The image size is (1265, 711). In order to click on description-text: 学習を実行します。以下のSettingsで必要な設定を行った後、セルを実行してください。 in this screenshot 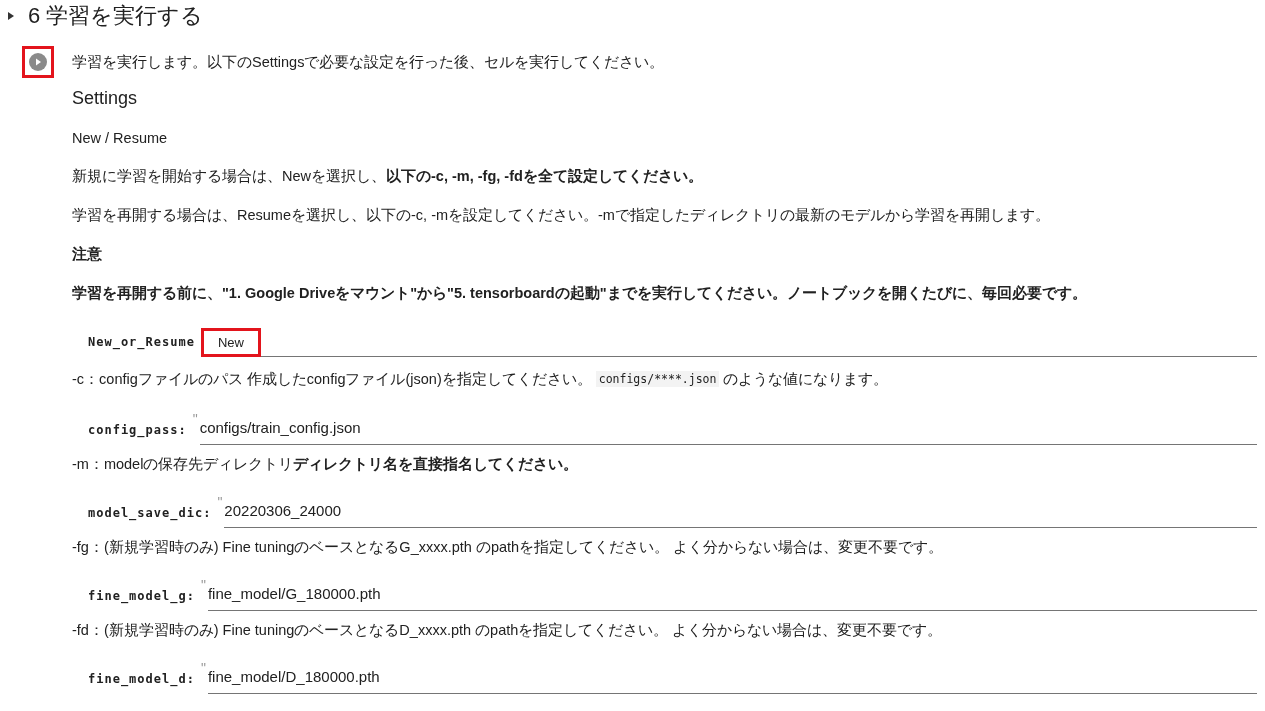, I will do `click(368, 62)`.